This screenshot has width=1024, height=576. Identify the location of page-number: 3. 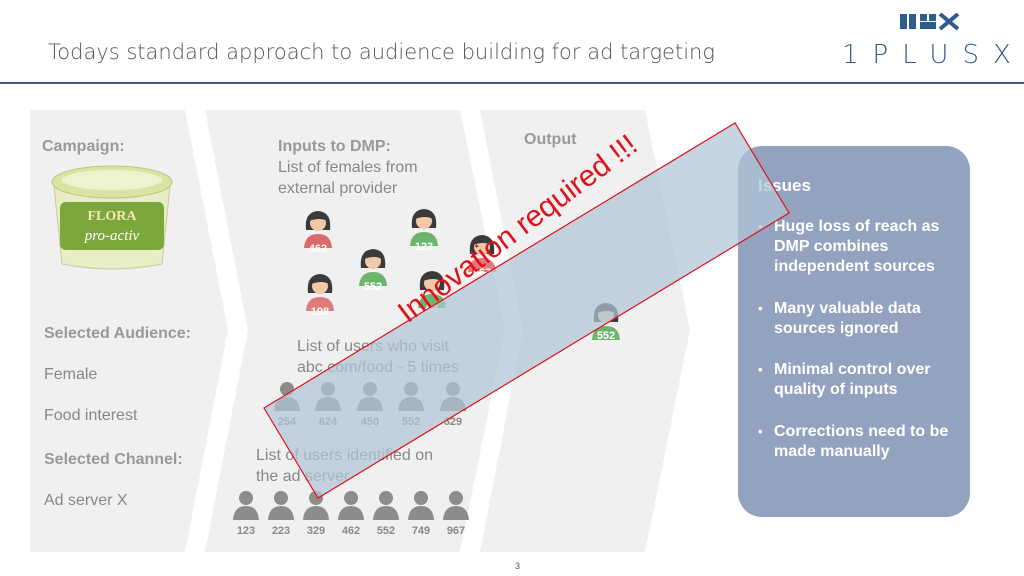
(518, 566).